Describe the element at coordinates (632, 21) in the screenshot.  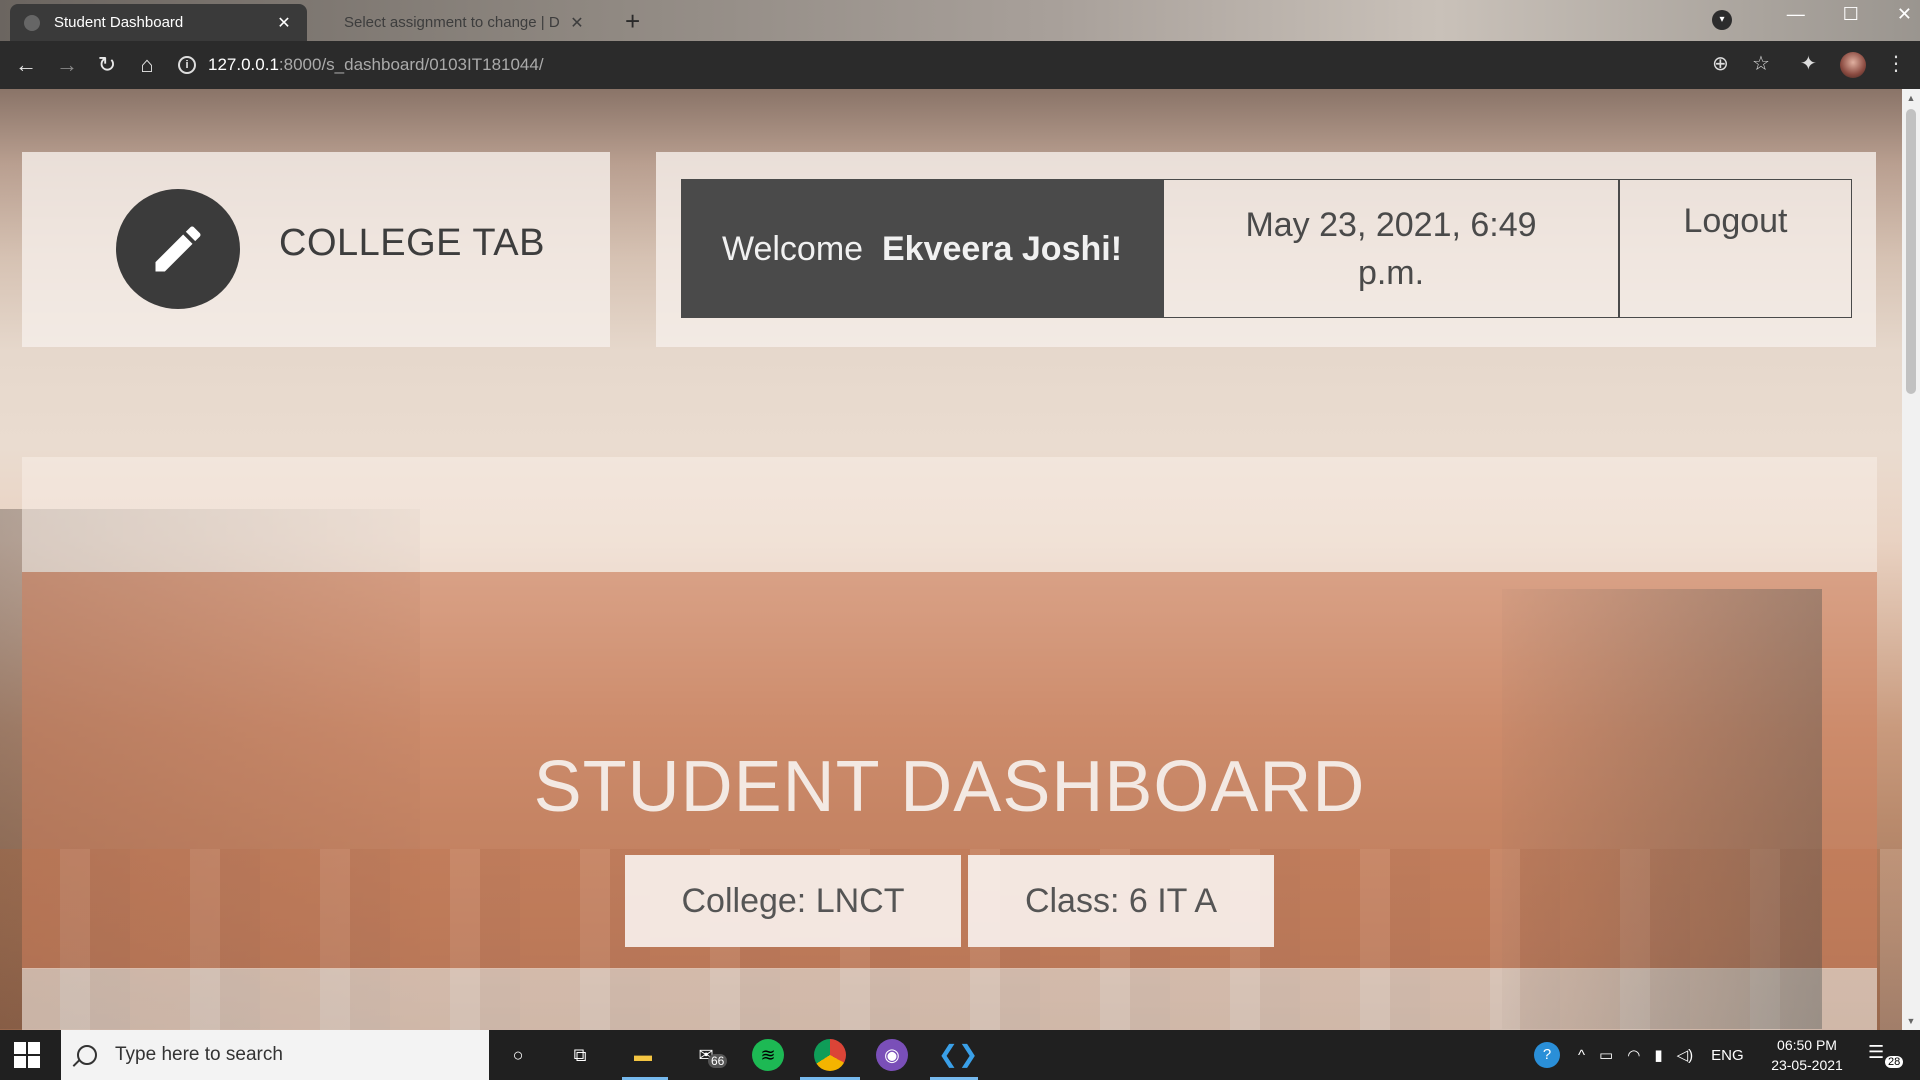
I see `new-tab-icon: +` at that location.